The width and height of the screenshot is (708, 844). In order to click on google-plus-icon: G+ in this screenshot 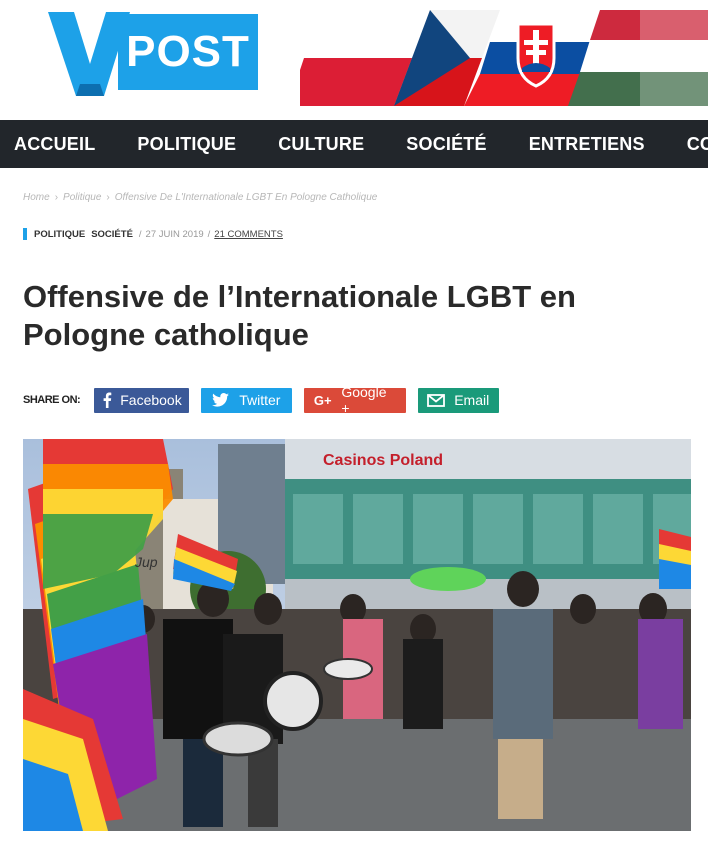, I will do `click(322, 400)`.